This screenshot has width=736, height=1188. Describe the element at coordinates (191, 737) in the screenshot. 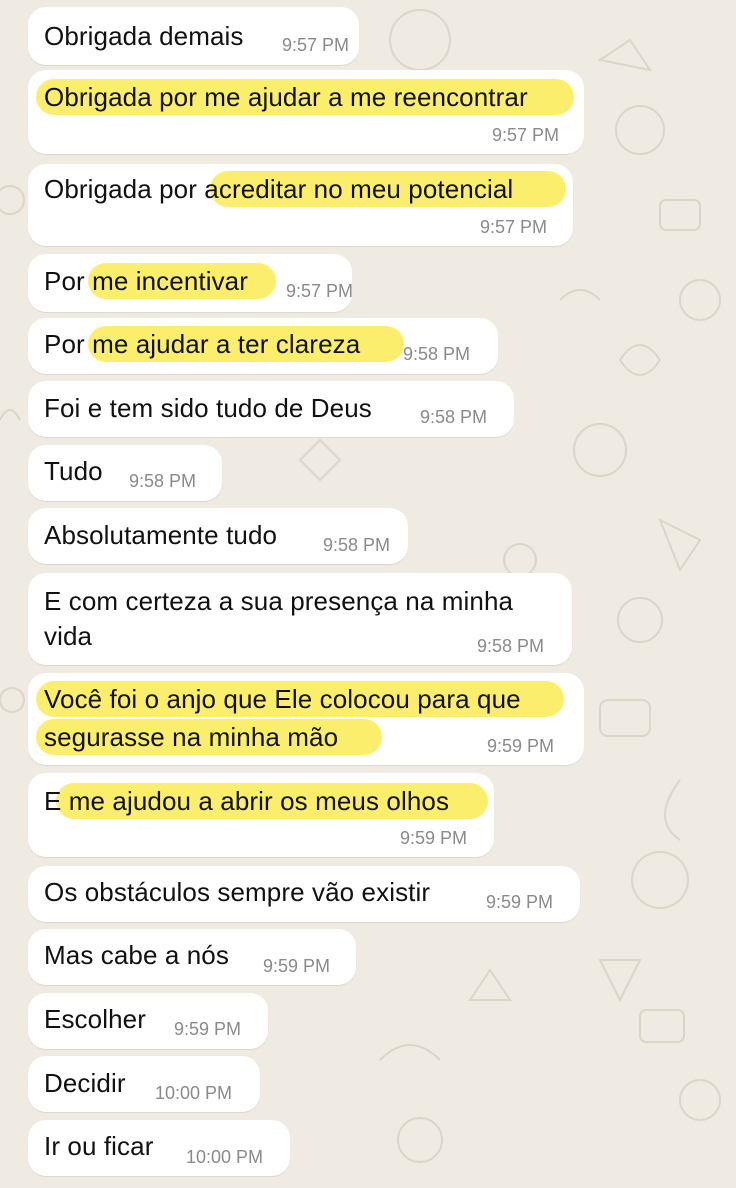

I see `message-text-line: segurasse na minha mão` at that location.